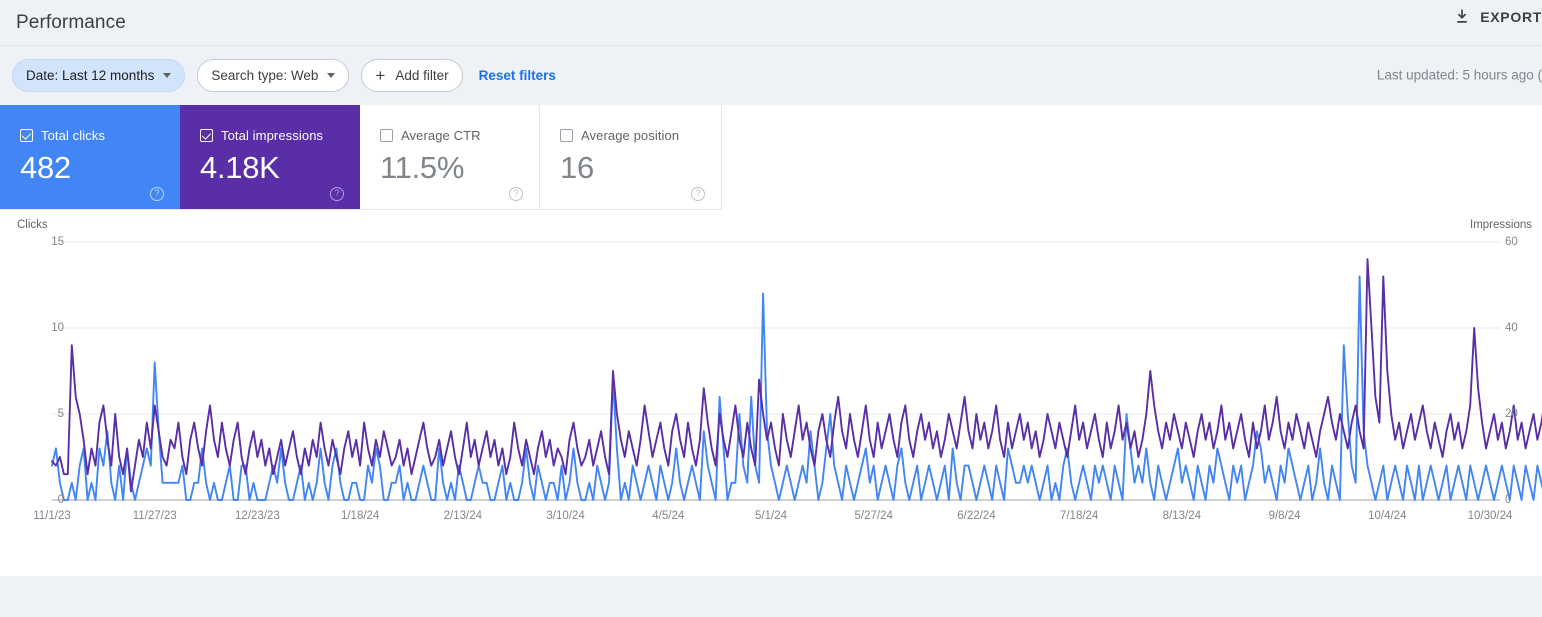 The height and width of the screenshot is (617, 1542). Describe the element at coordinates (90, 75) in the screenshot. I see `date-range-filter-label: Date: Last 12 months` at that location.